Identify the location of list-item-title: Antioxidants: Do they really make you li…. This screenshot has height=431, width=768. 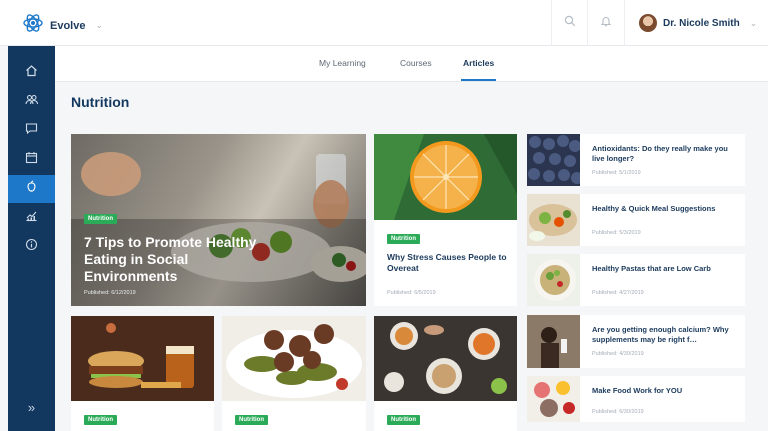
(660, 153).